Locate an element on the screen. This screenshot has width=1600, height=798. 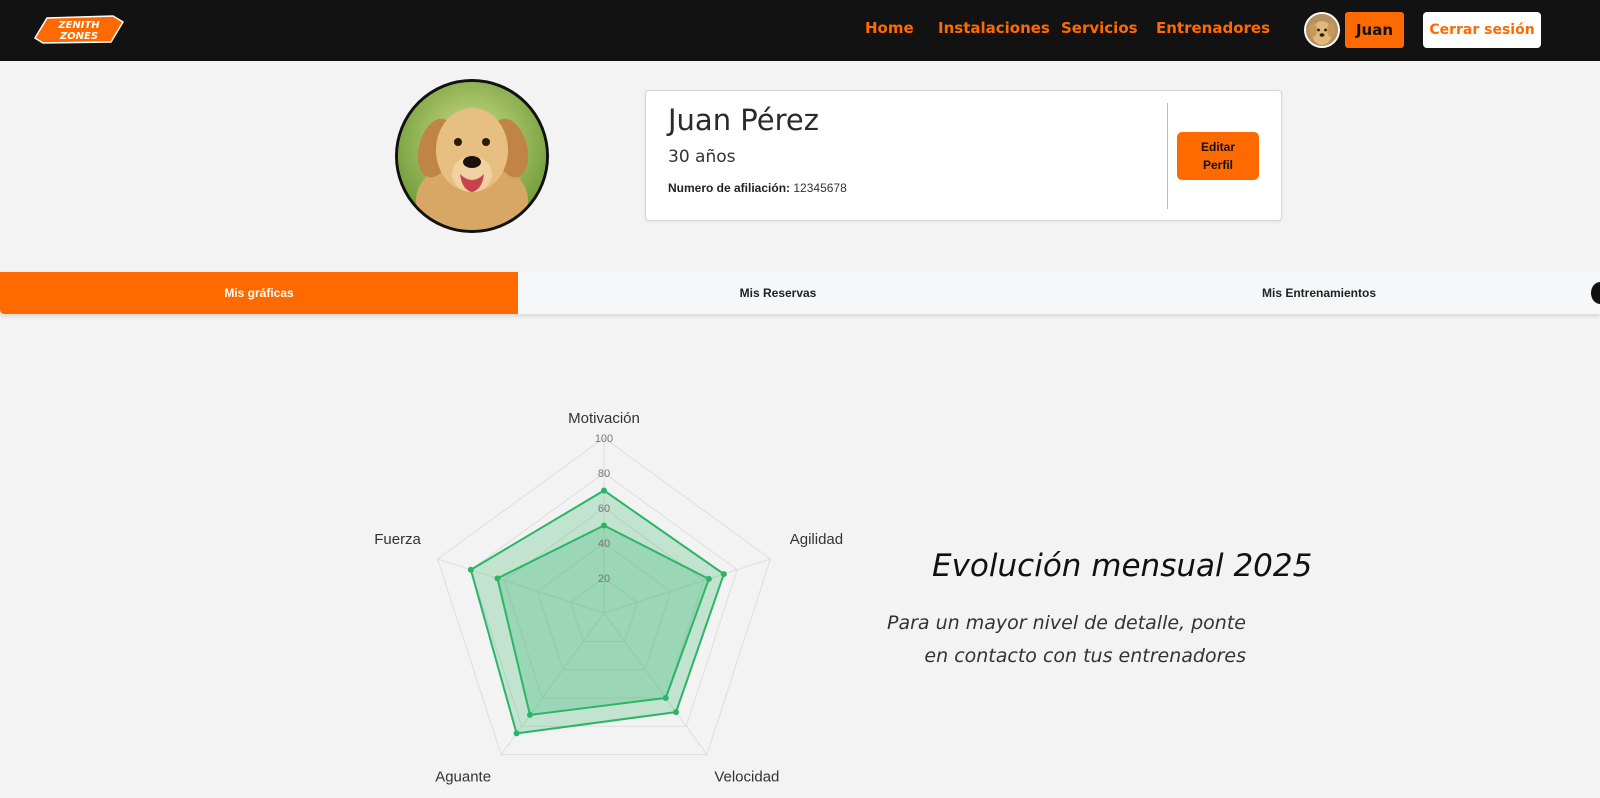
svg-text: ZONES is located at coordinates (78, 36).